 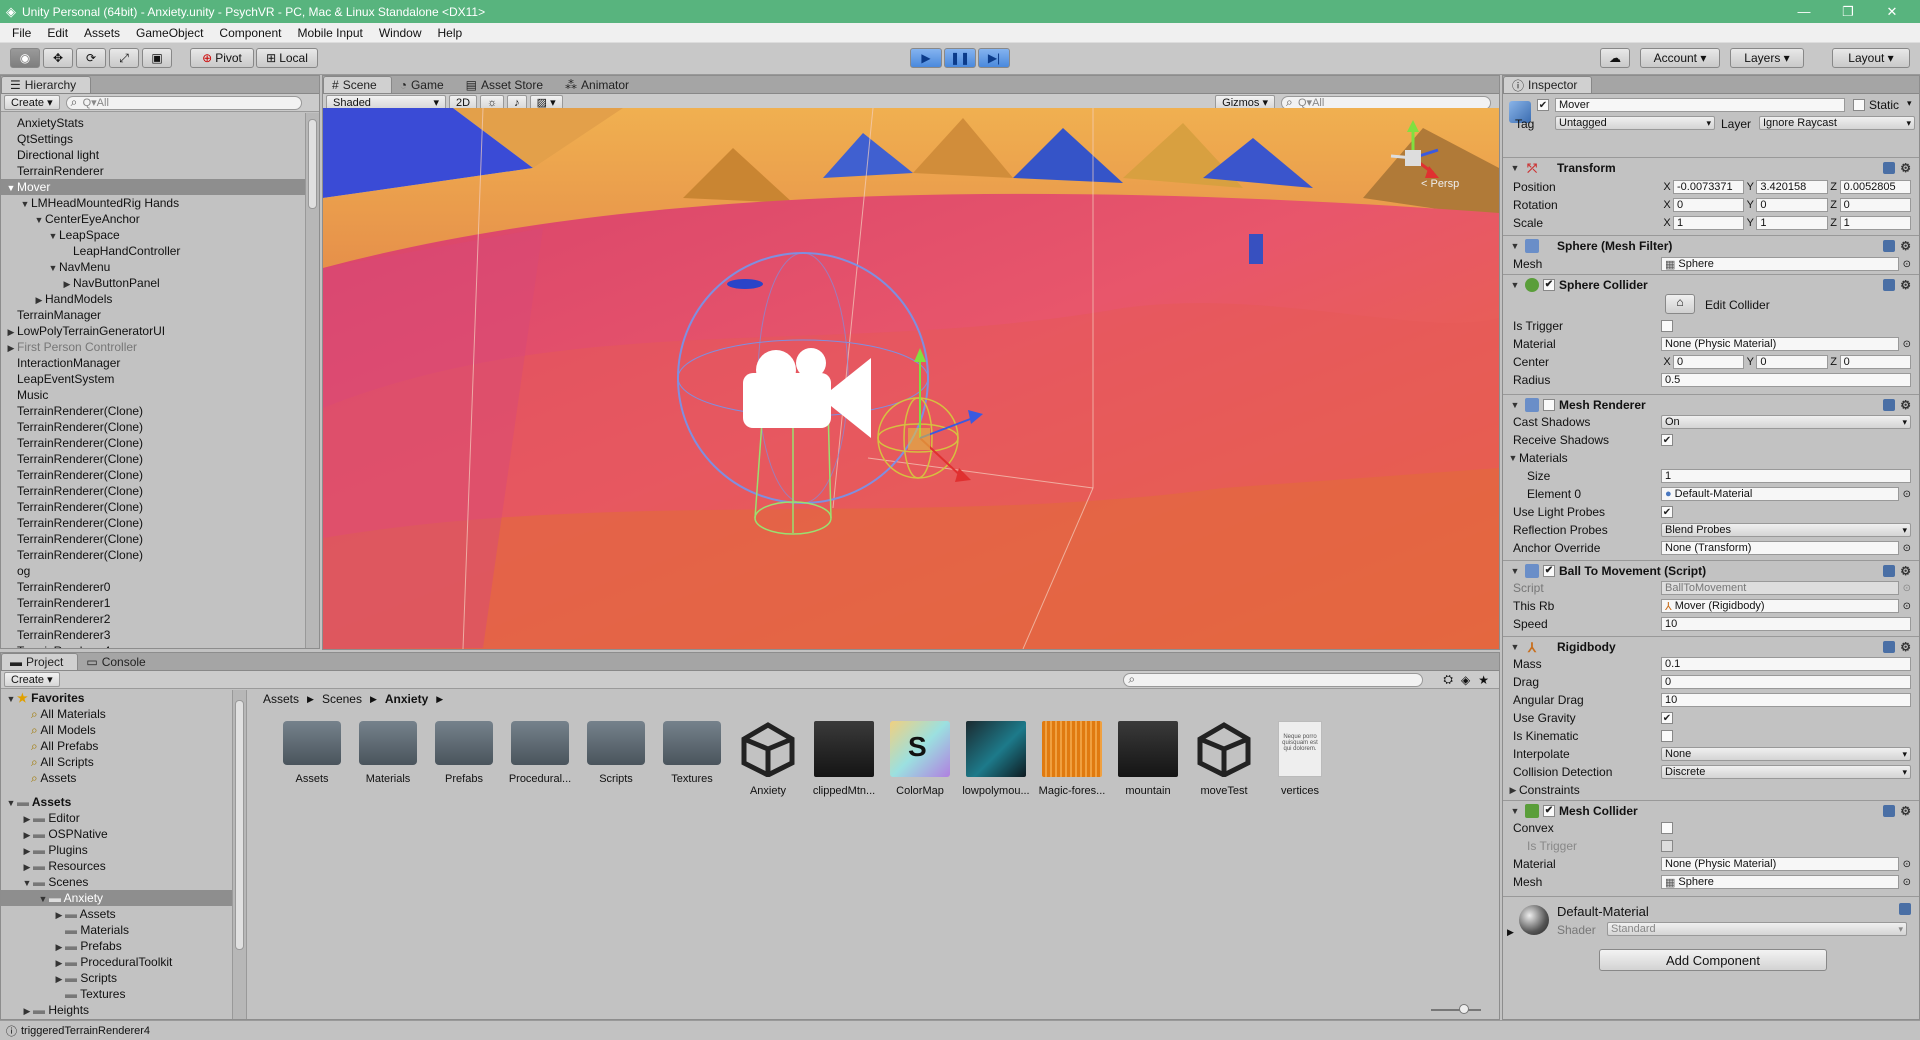 What do you see at coordinates (123, 730) in the screenshot?
I see `favorite-item: ⌕ All Models` at bounding box center [123, 730].